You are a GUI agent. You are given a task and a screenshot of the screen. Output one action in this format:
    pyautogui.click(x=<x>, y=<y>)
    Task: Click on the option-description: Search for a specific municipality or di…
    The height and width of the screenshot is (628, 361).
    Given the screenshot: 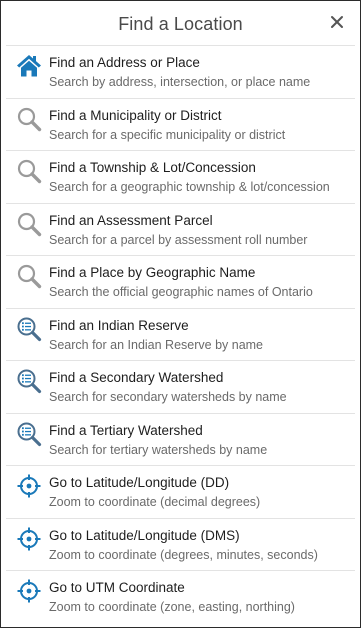 What is the action you would take?
    pyautogui.click(x=167, y=134)
    